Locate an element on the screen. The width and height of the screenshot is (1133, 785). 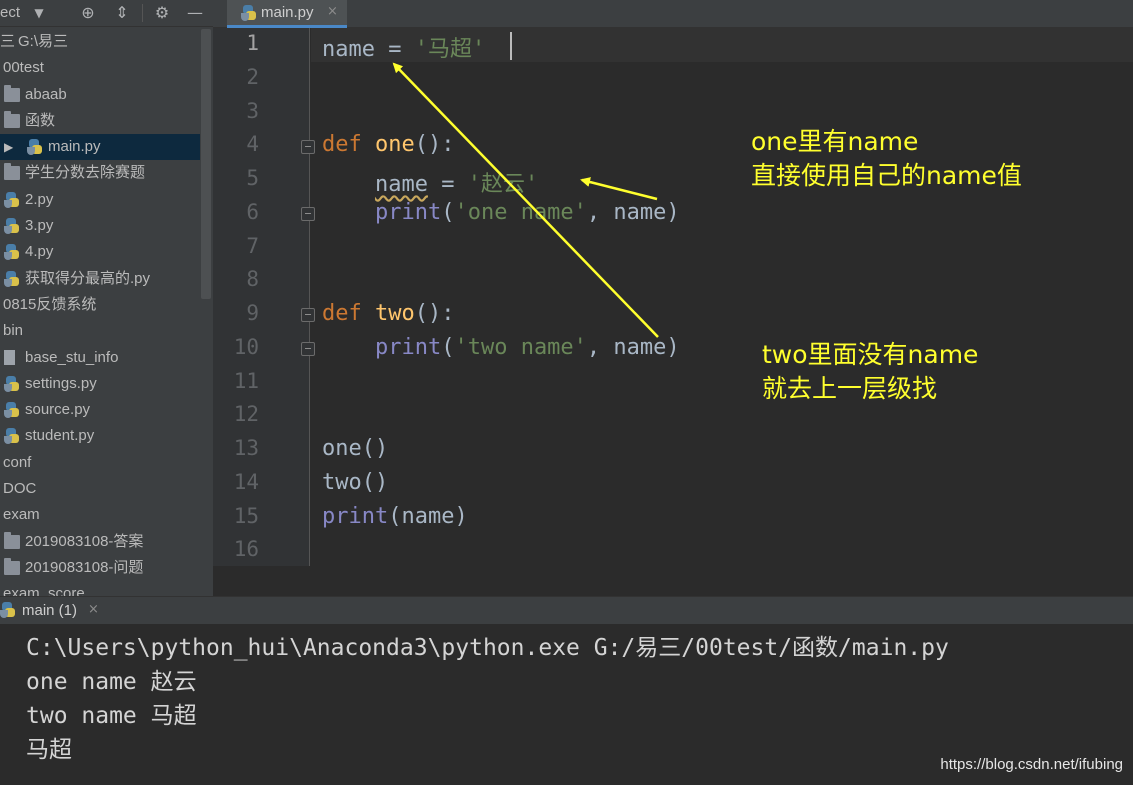
tree-item-label: 00test is located at coordinates (23, 68).